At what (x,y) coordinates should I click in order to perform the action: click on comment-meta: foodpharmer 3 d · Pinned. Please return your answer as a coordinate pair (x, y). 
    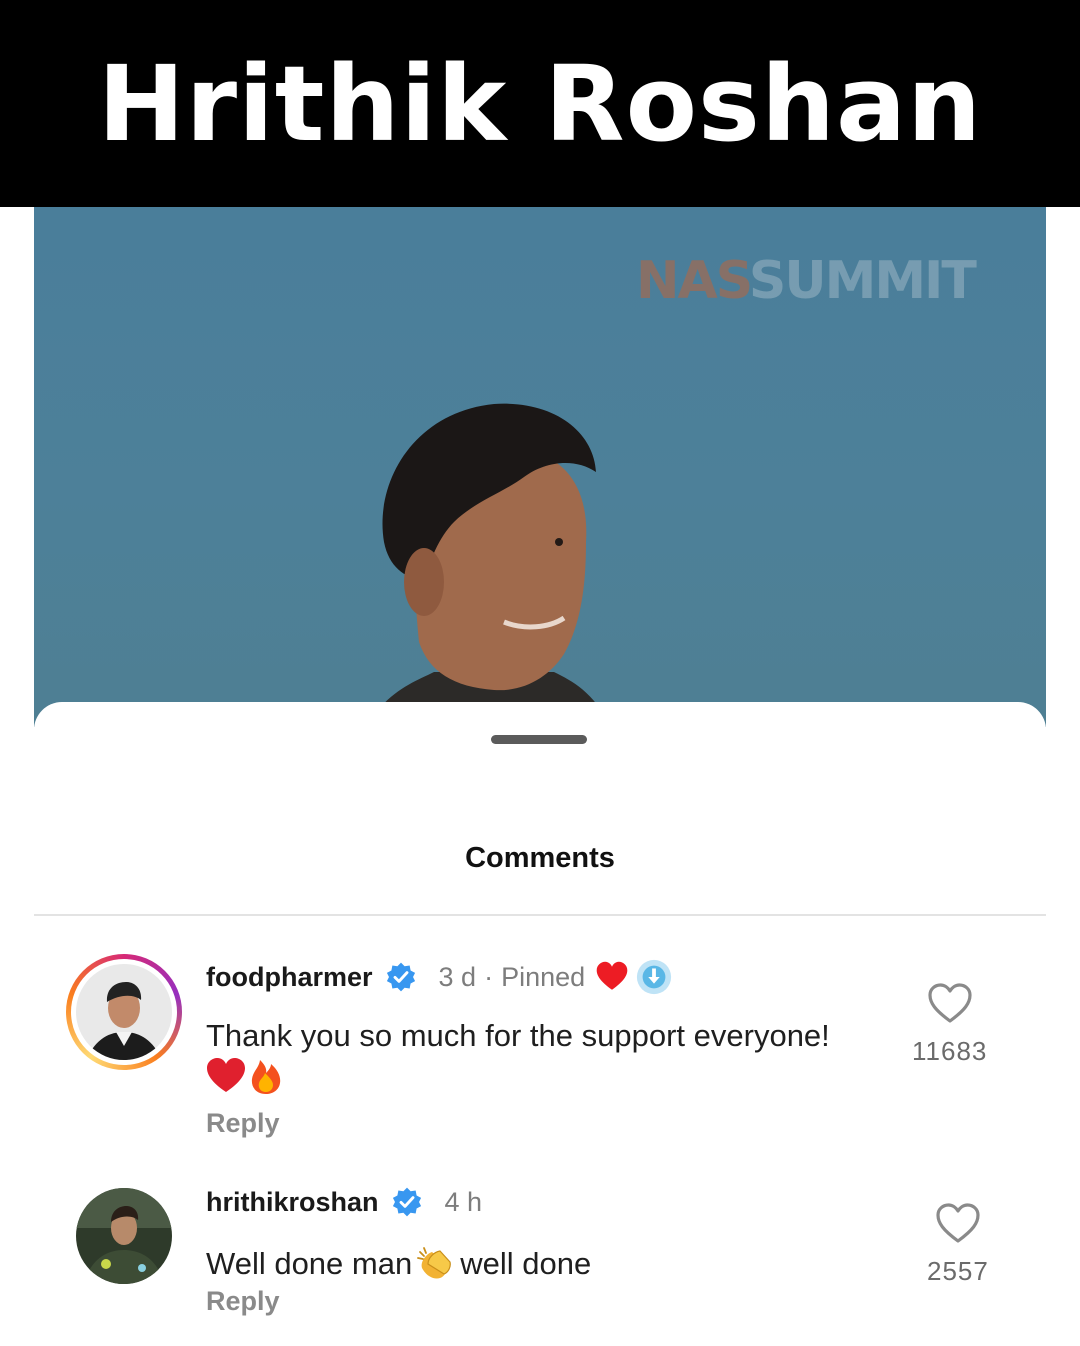
    Looking at the image, I should click on (439, 977).